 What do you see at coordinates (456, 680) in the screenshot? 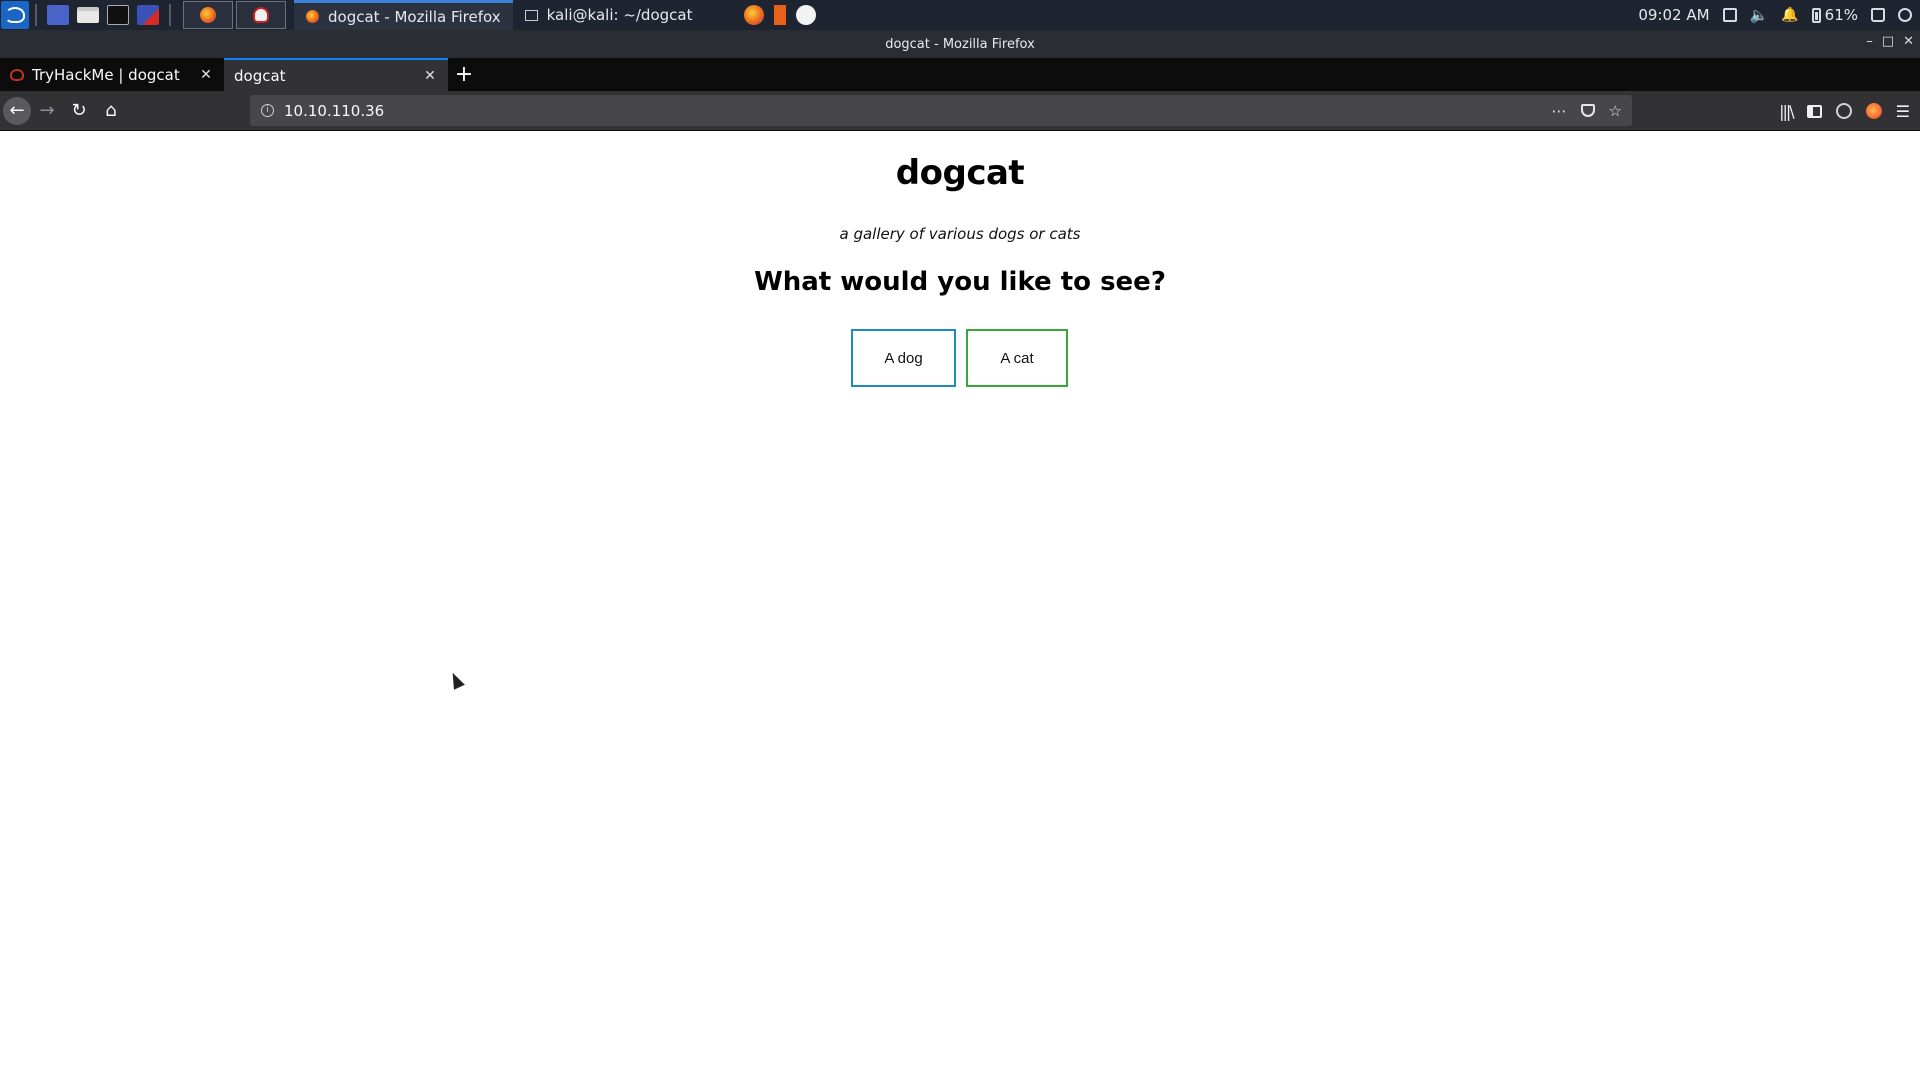
I see `mouse-cursor` at bounding box center [456, 680].